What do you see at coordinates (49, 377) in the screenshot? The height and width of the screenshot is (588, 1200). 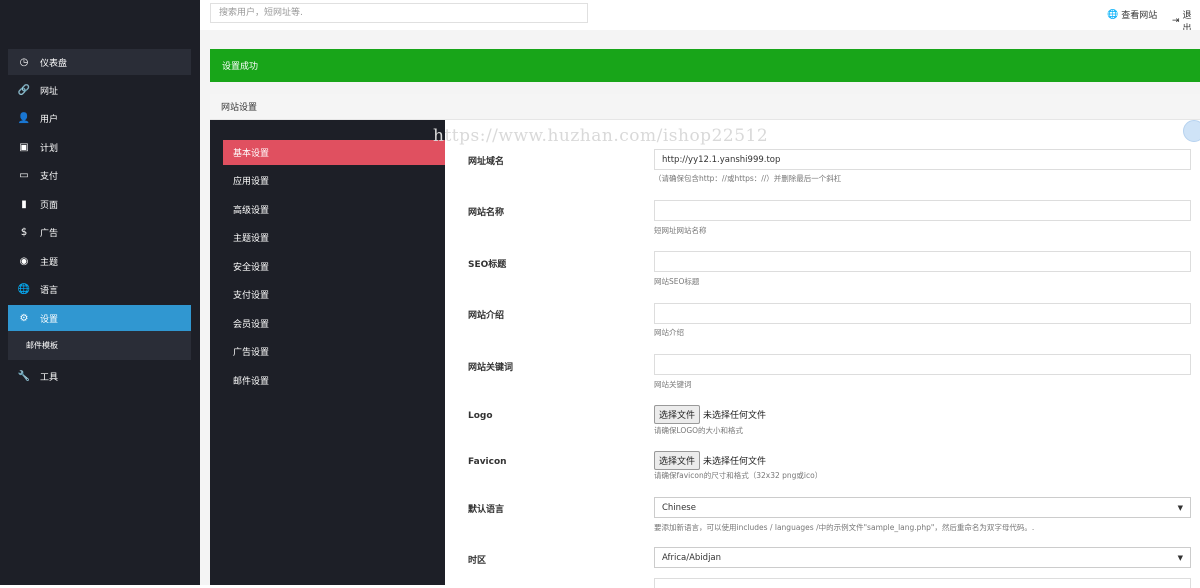 I see `sidebar-item-label: 工具` at bounding box center [49, 377].